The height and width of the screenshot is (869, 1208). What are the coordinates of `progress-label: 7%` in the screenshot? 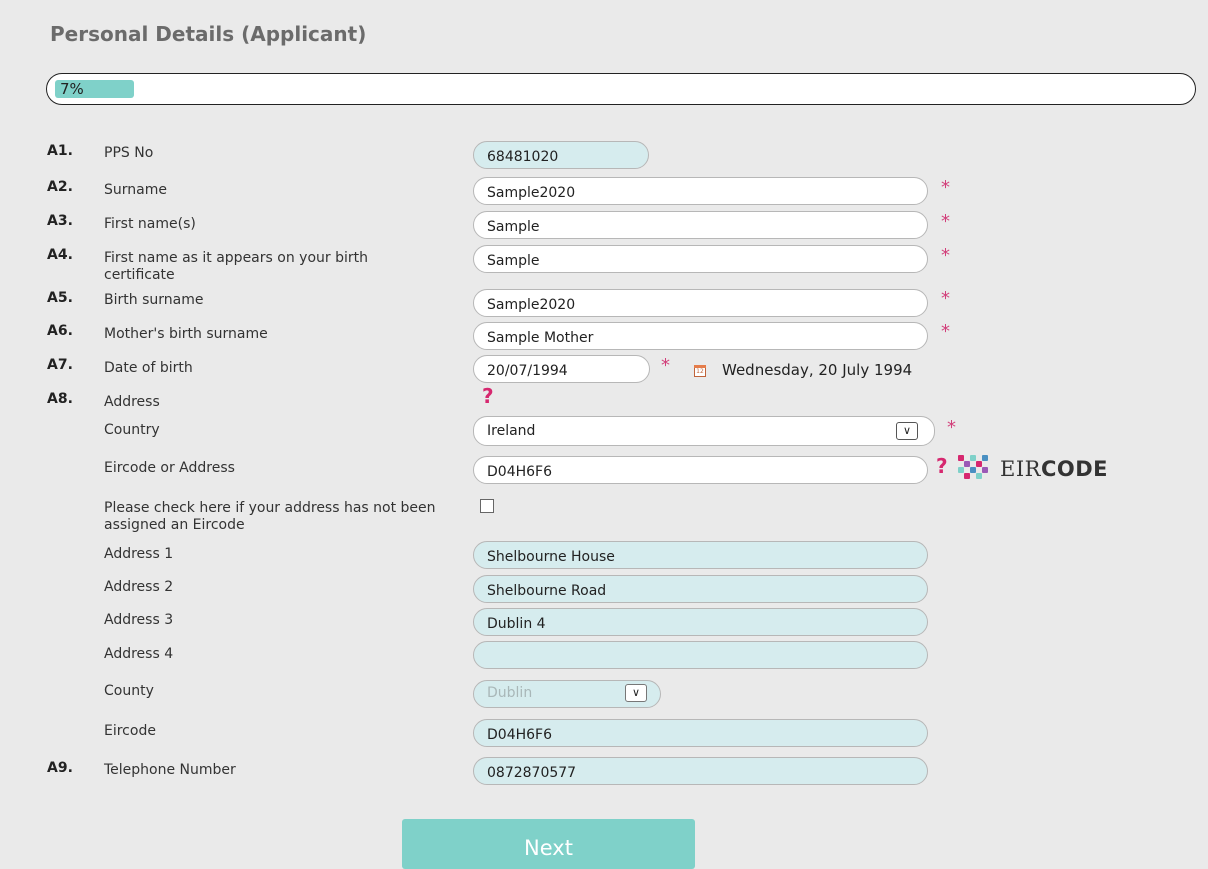 It's located at (72, 89).